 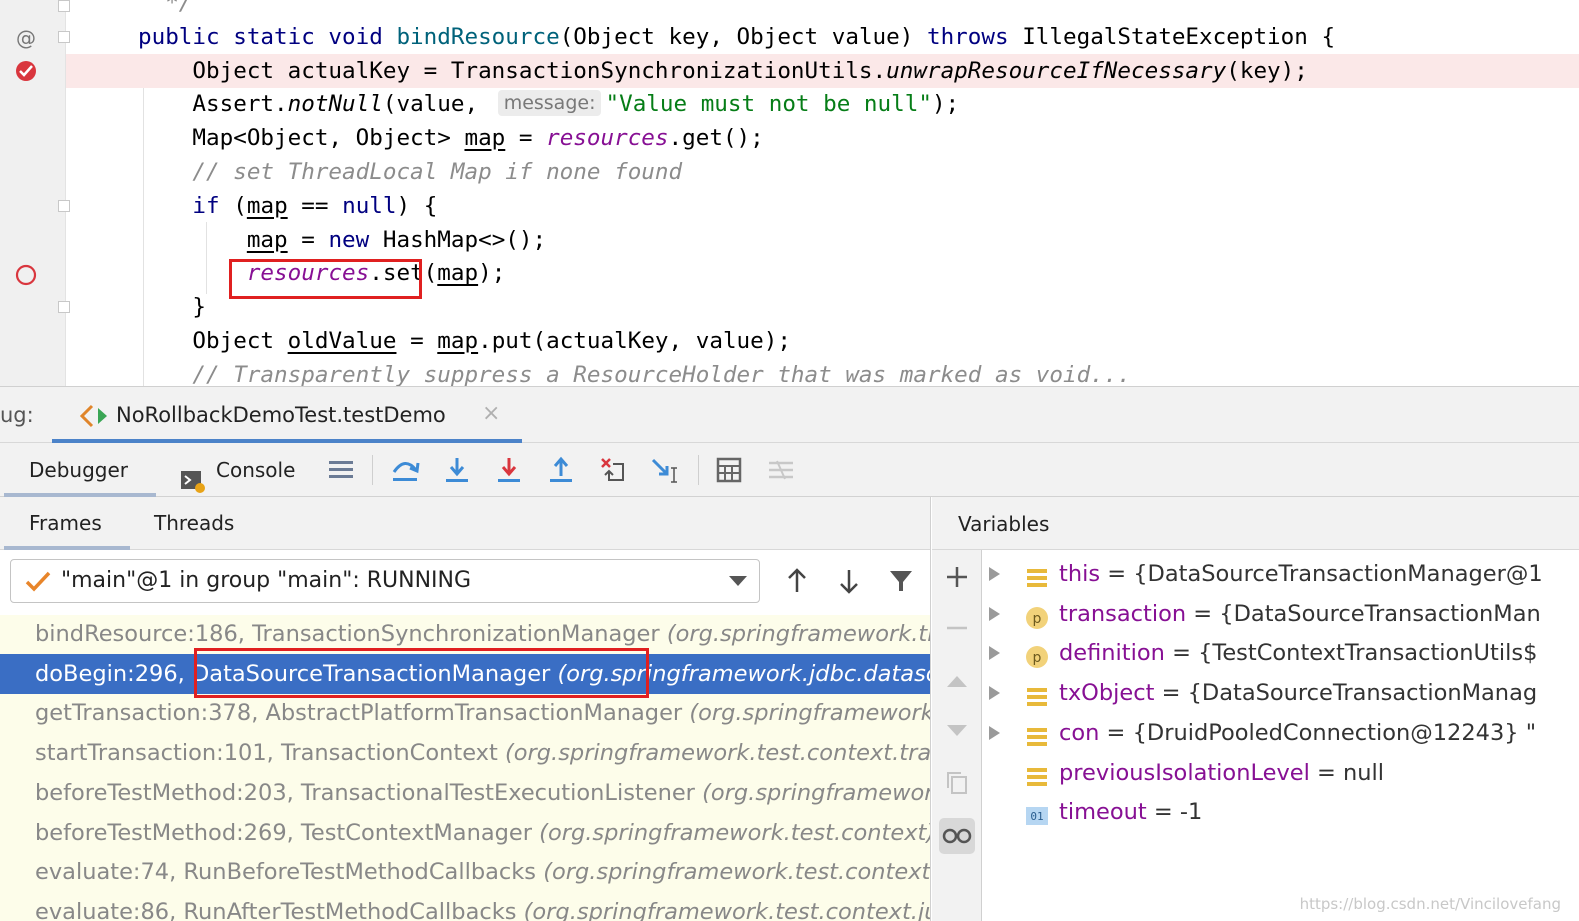 What do you see at coordinates (1123, 613) in the screenshot?
I see `variable-name-text: transaction` at bounding box center [1123, 613].